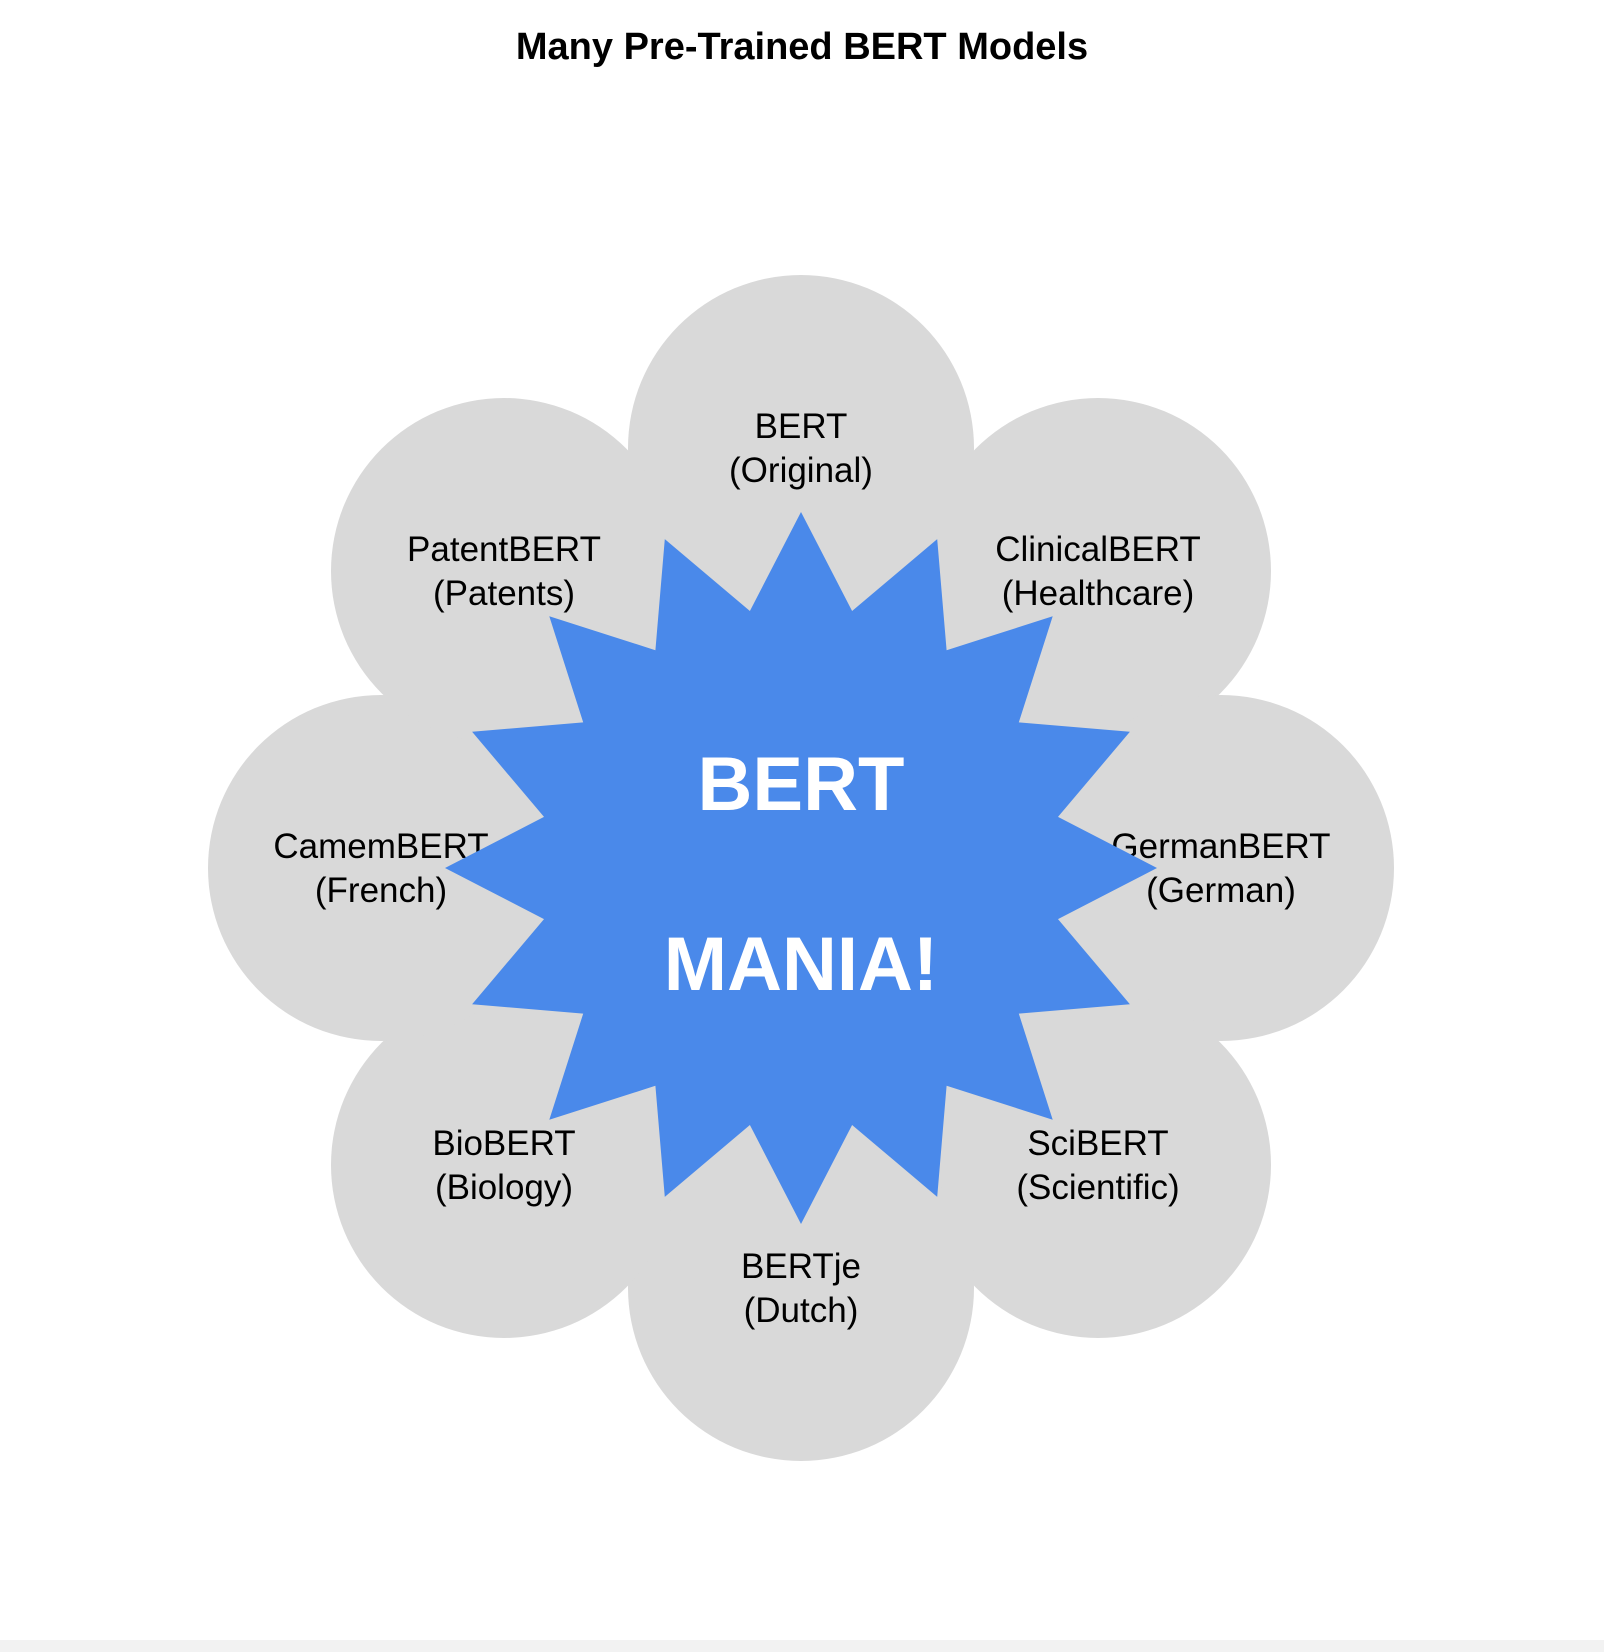 This screenshot has width=1604, height=1652. Describe the element at coordinates (504, 549) in the screenshot. I see `node-name: PatentBERT` at that location.